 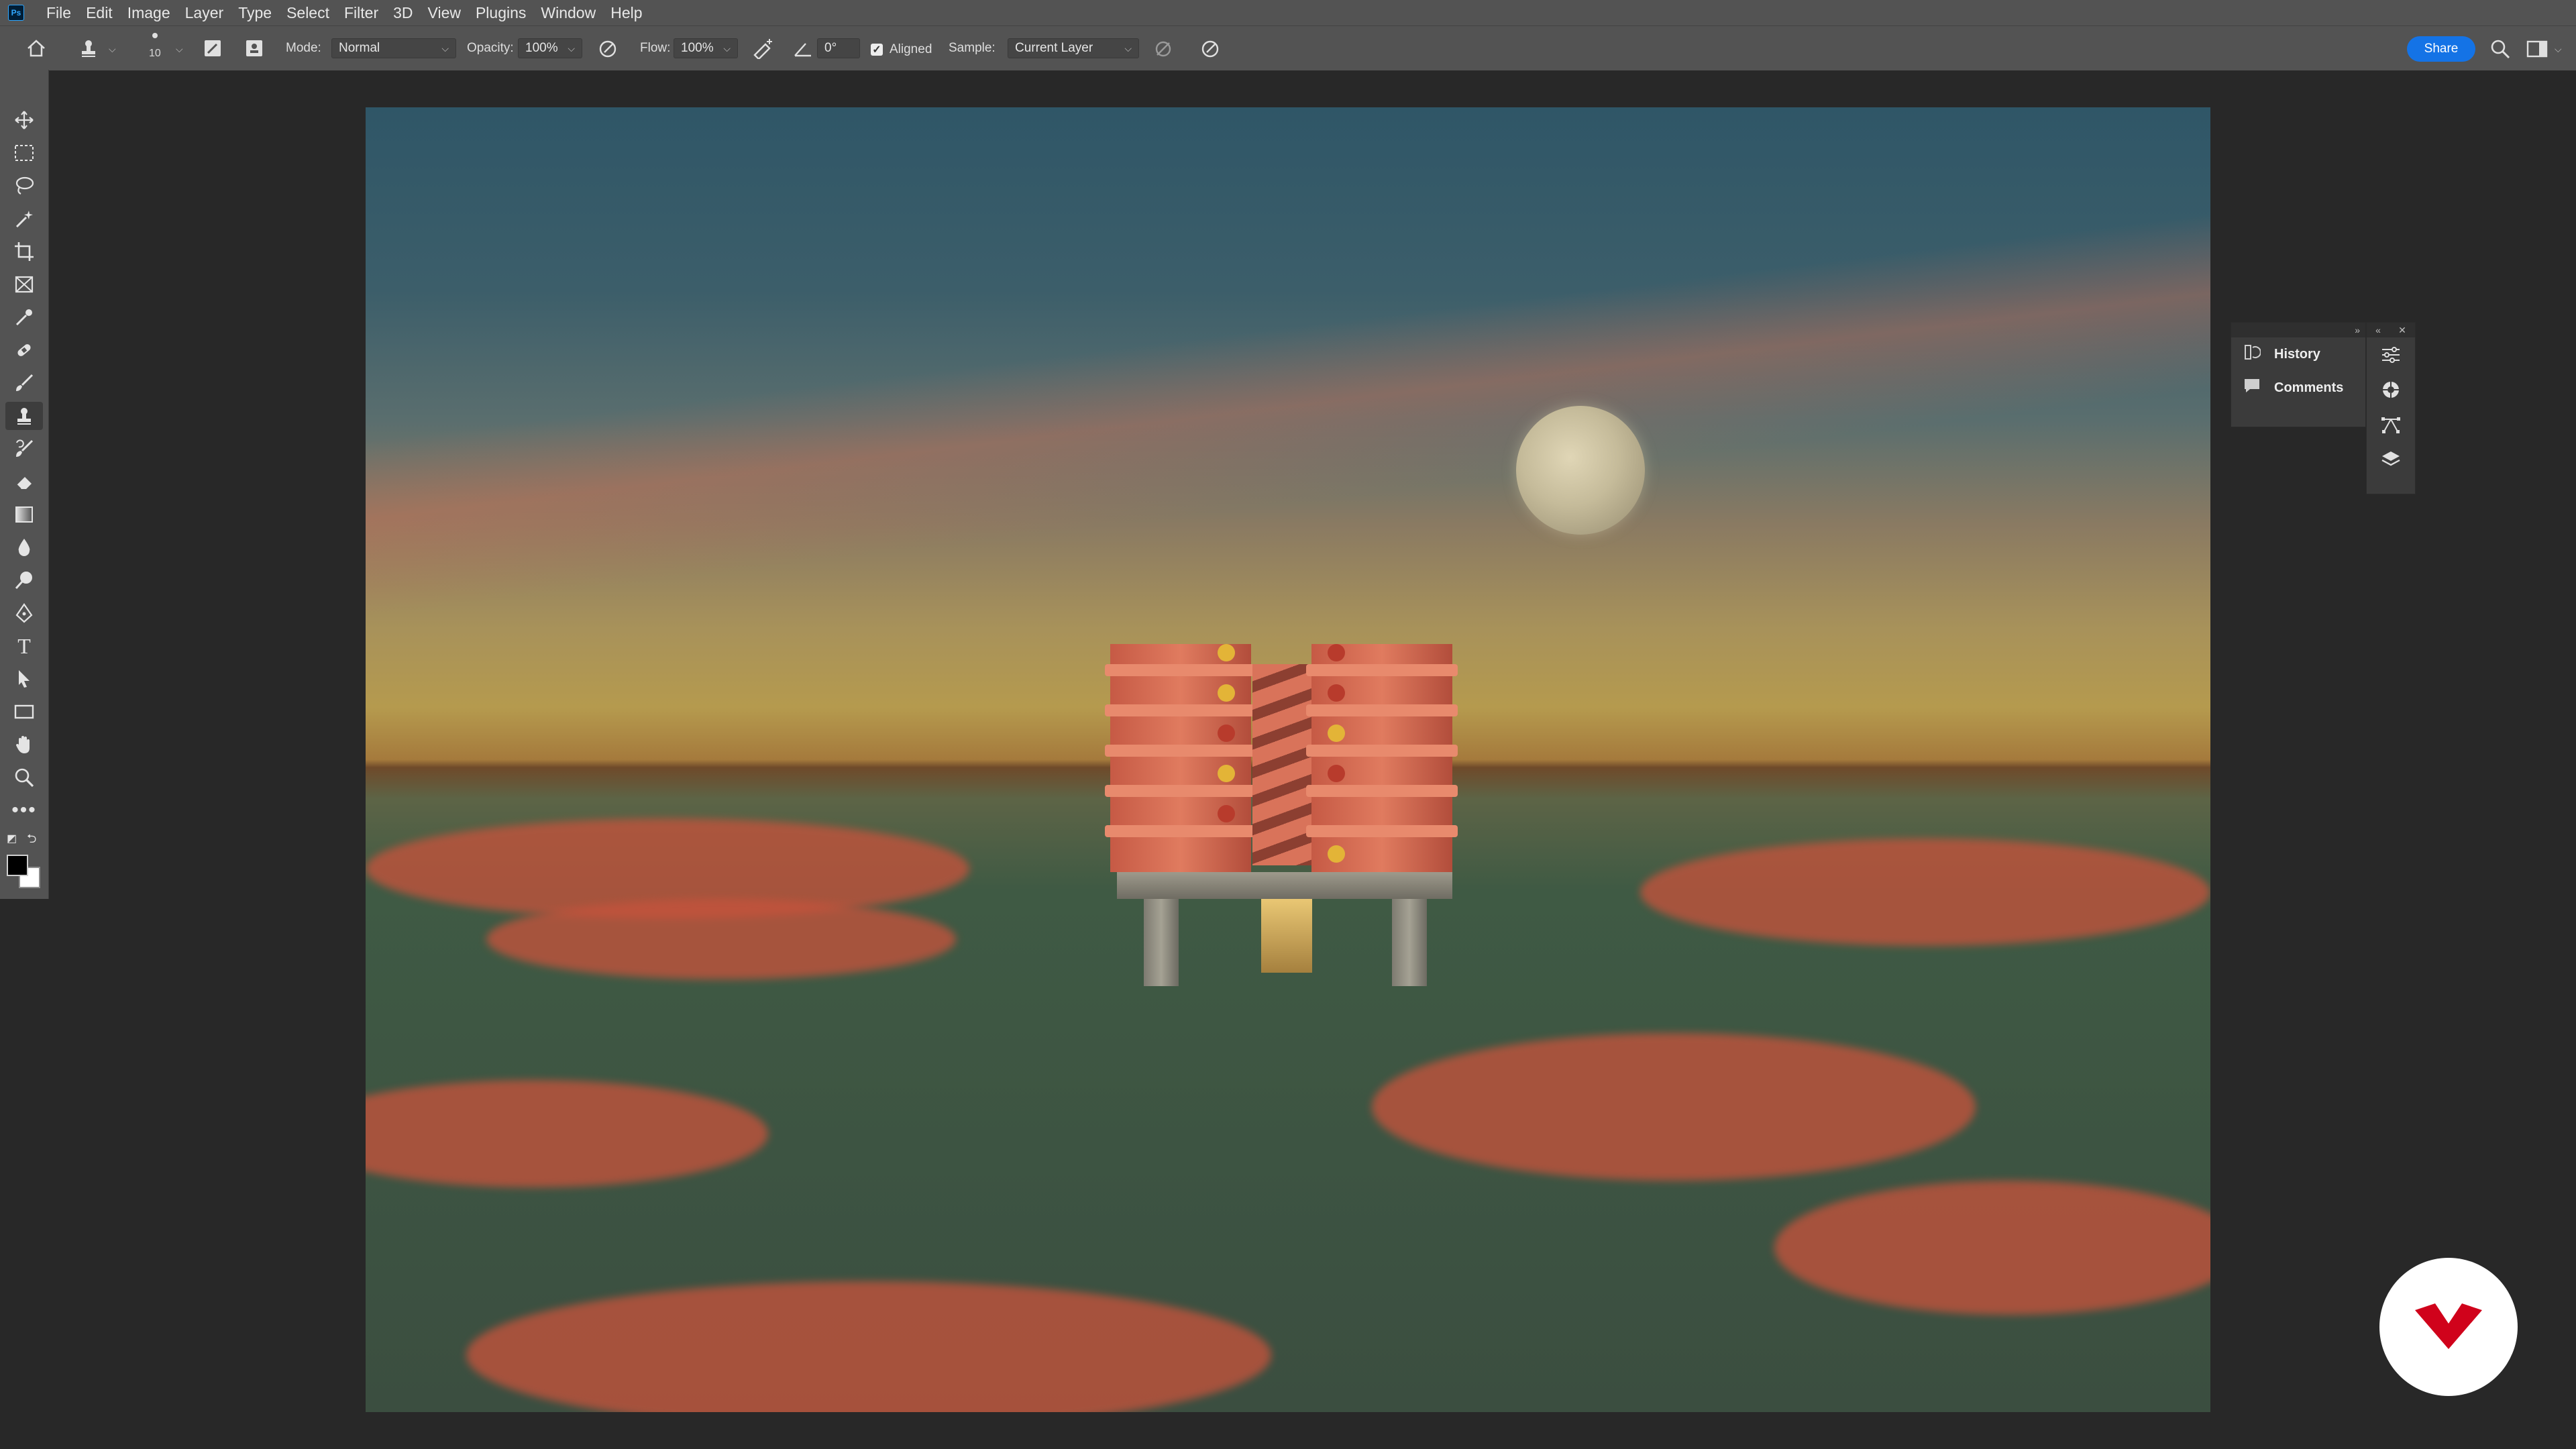 What do you see at coordinates (1409, 942) in the screenshot?
I see `support-leg` at bounding box center [1409, 942].